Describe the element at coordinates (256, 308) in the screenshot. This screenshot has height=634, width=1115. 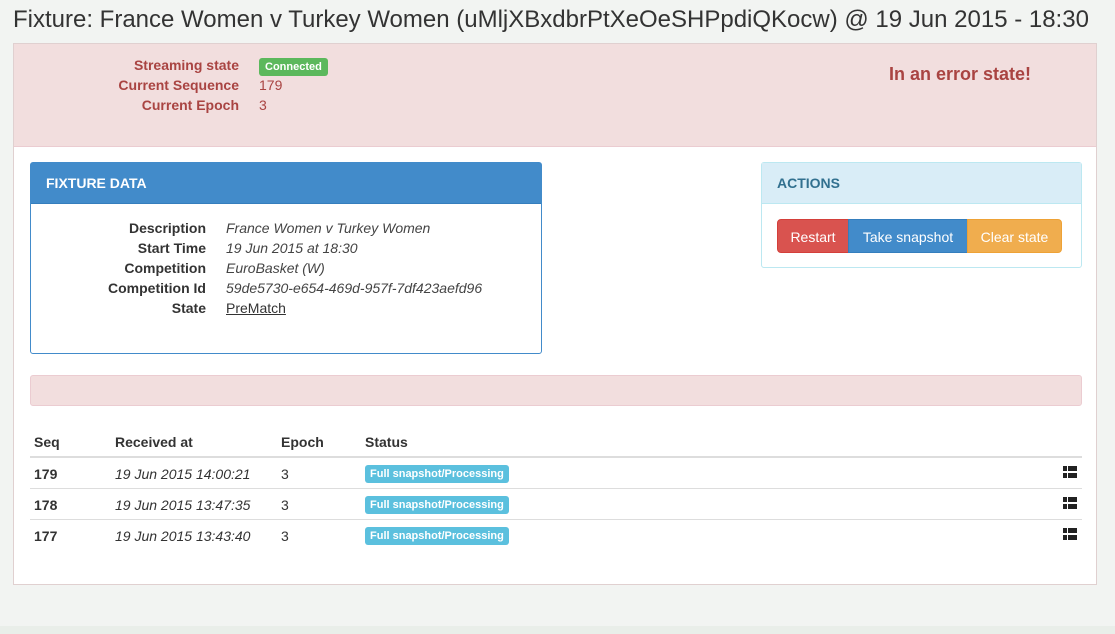
I see `state-link: PreMatch` at that location.